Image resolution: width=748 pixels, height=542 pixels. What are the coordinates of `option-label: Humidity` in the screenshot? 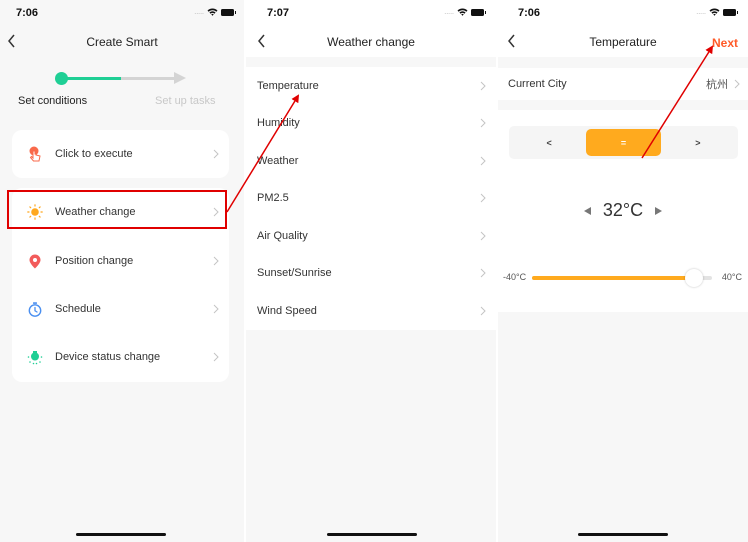 It's located at (278, 123).